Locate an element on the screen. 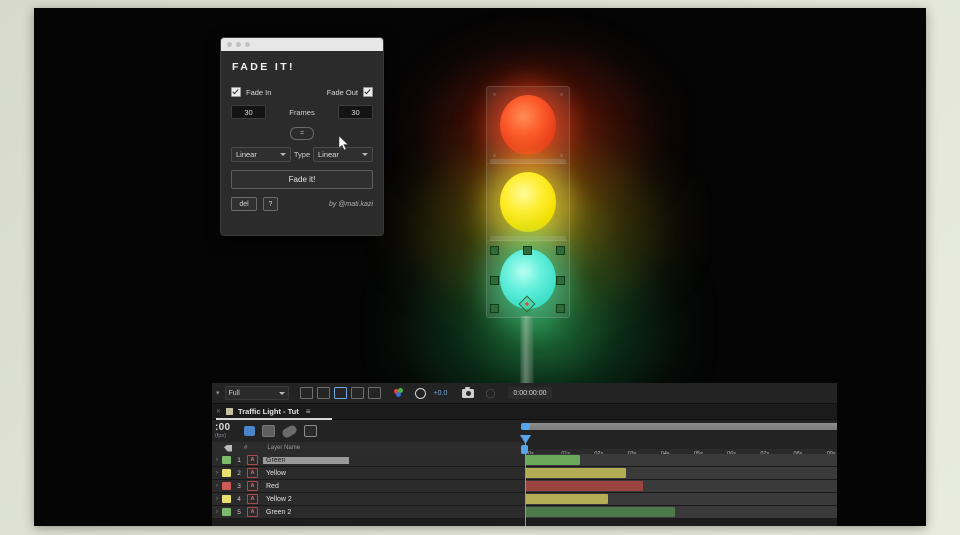 This screenshot has width=960, height=535. layer-index: 2 is located at coordinates (239, 473).